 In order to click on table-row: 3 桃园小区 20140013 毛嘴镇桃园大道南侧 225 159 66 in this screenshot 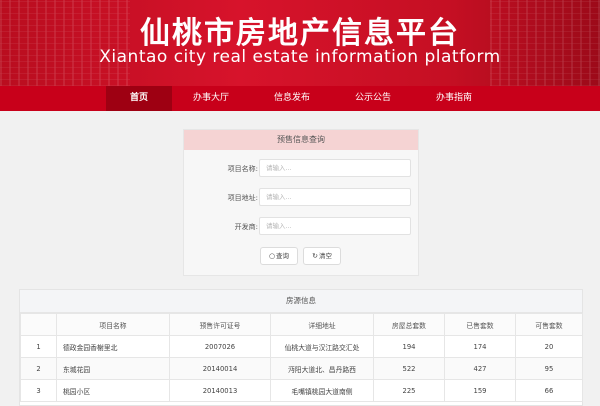, I will do `click(301, 390)`.